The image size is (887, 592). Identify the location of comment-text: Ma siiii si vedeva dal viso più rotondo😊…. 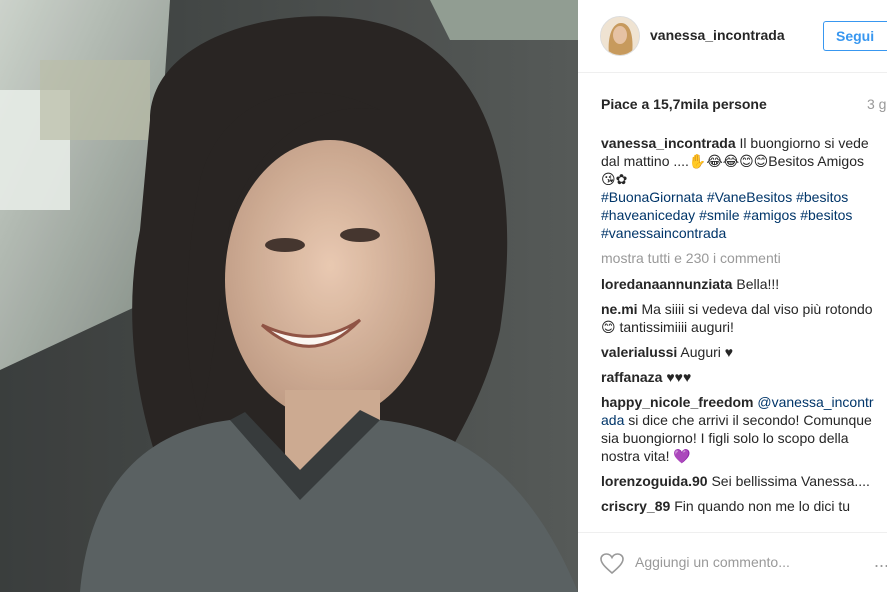
(737, 318).